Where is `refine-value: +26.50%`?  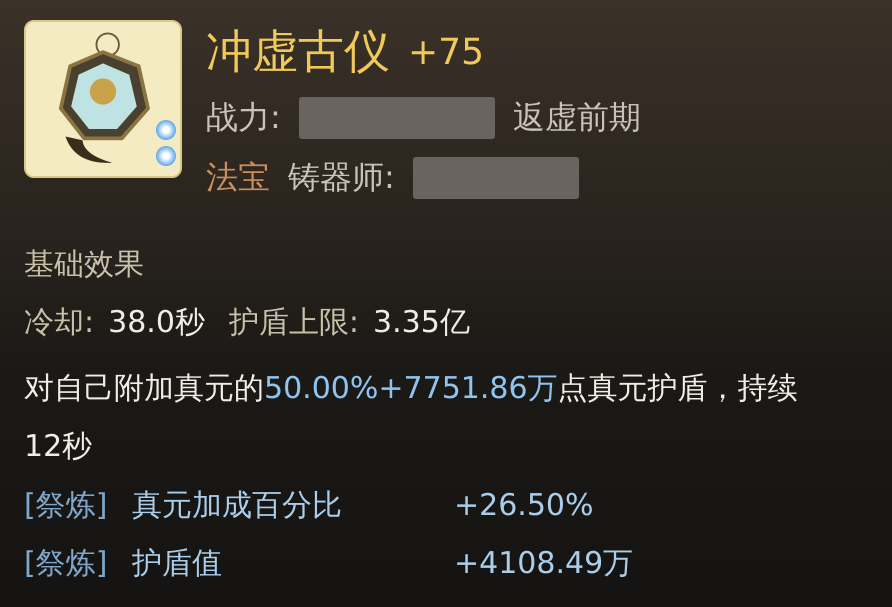
refine-value: +26.50% is located at coordinates (524, 505).